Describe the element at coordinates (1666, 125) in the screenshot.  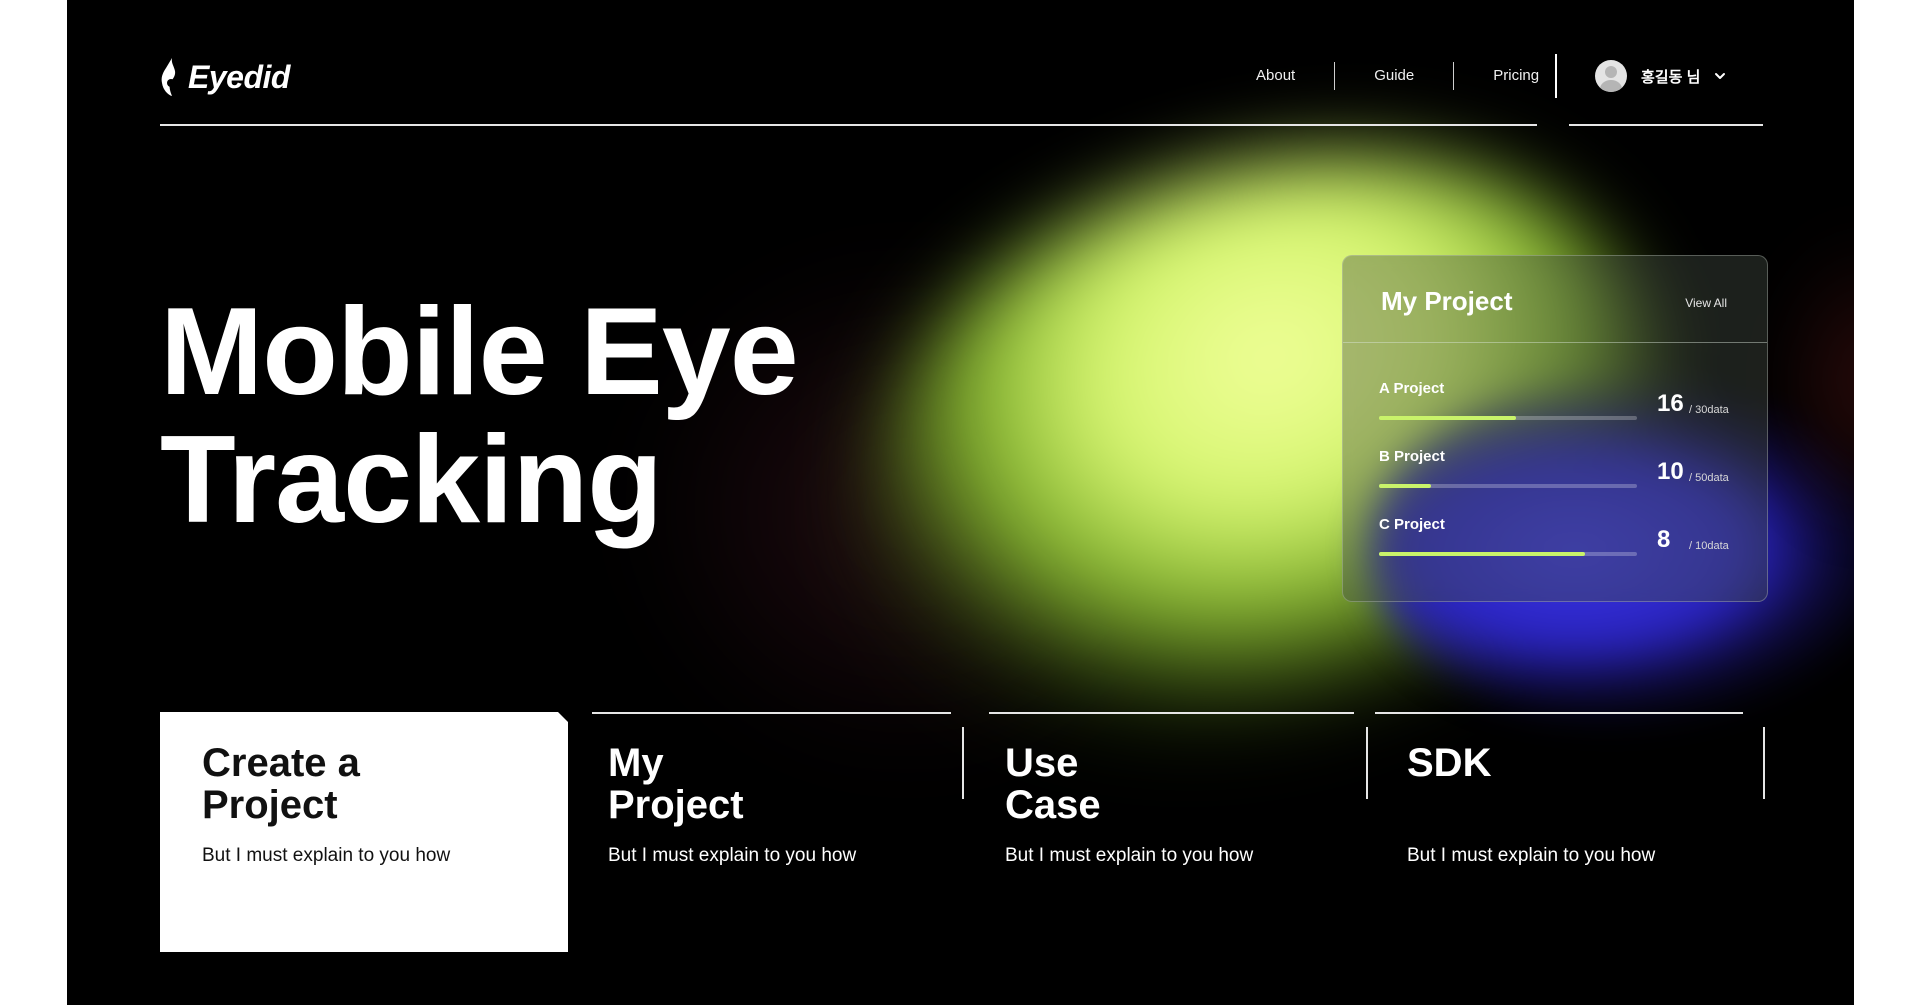
I see `header-underline-right` at that location.